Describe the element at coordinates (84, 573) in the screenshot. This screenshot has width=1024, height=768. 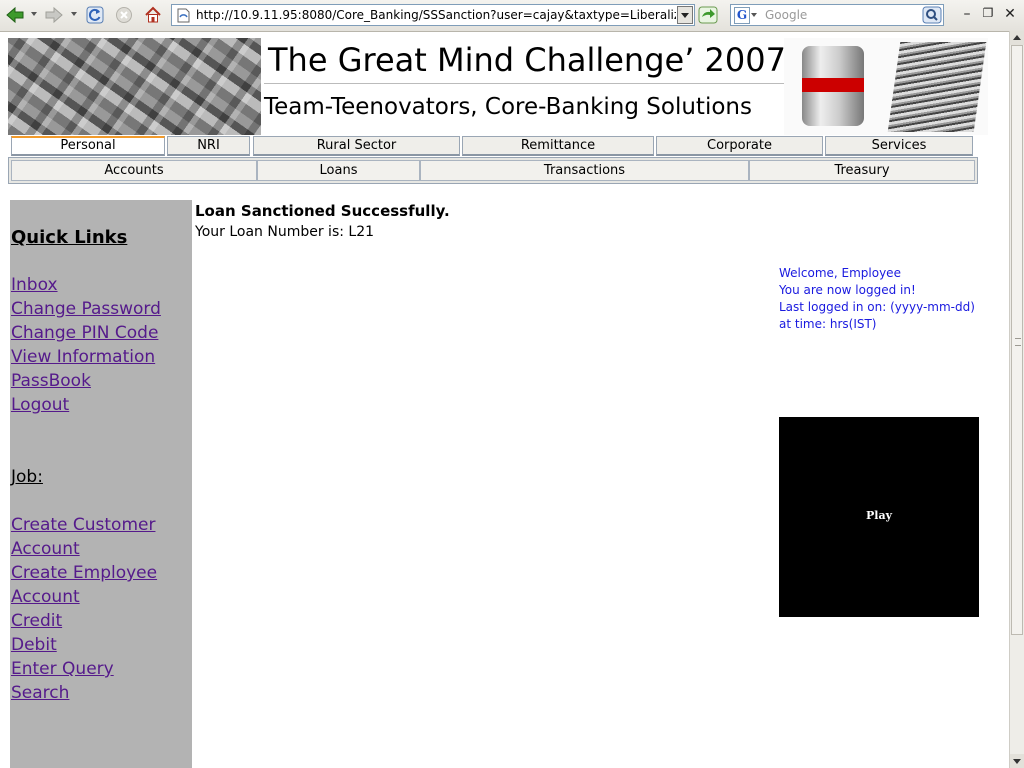
I see `link-create-employee-account: Create Employee` at that location.